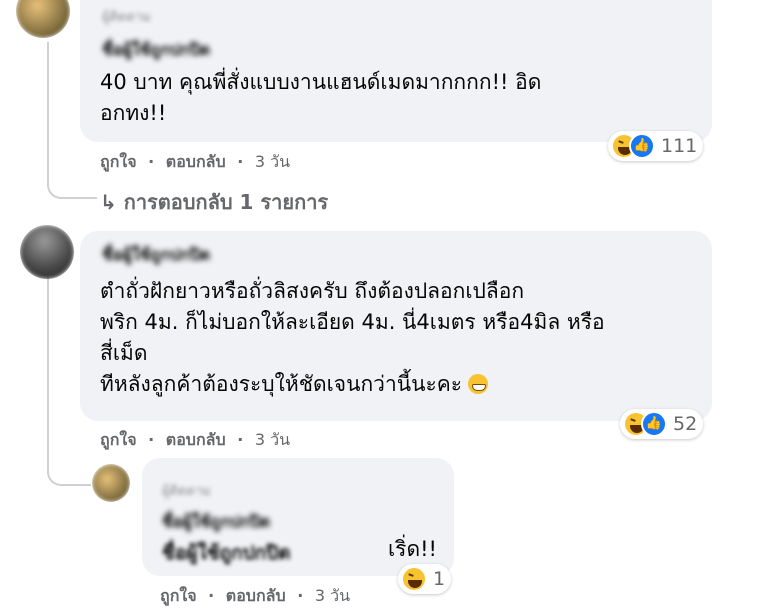 The width and height of the screenshot is (771, 609). What do you see at coordinates (414, 579) in the screenshot?
I see `haha-icon` at bounding box center [414, 579].